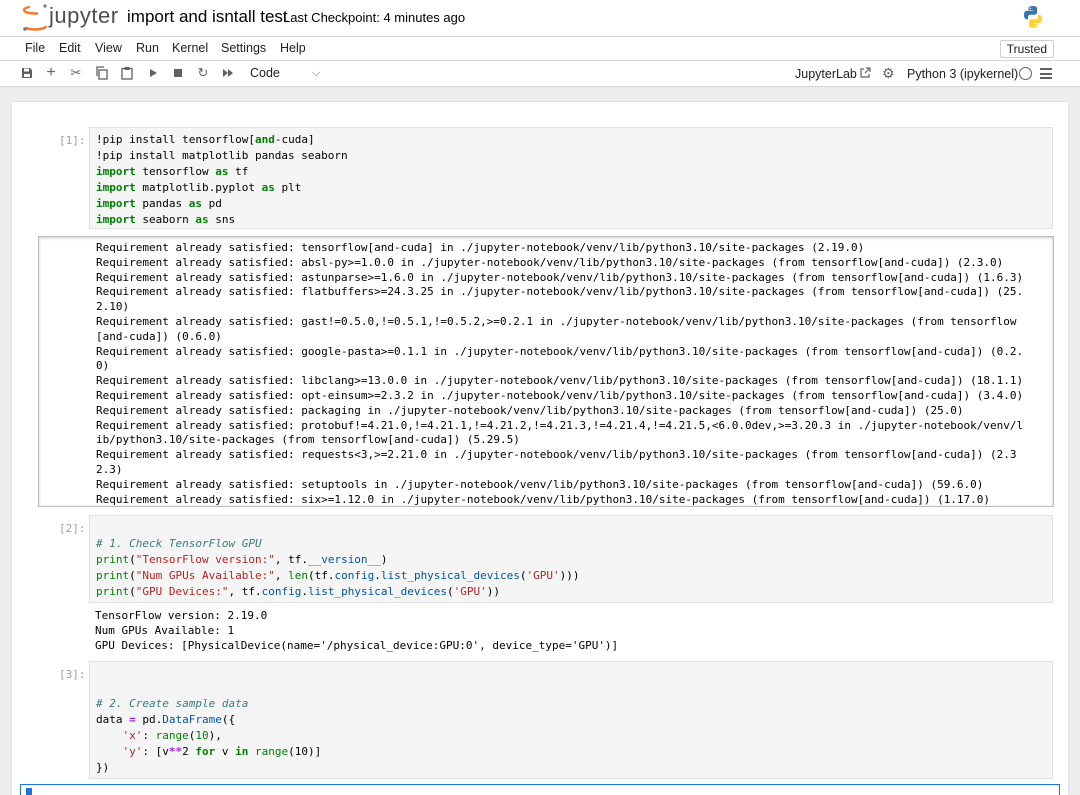  What do you see at coordinates (243, 48) in the screenshot?
I see `menu-settings: Settings` at bounding box center [243, 48].